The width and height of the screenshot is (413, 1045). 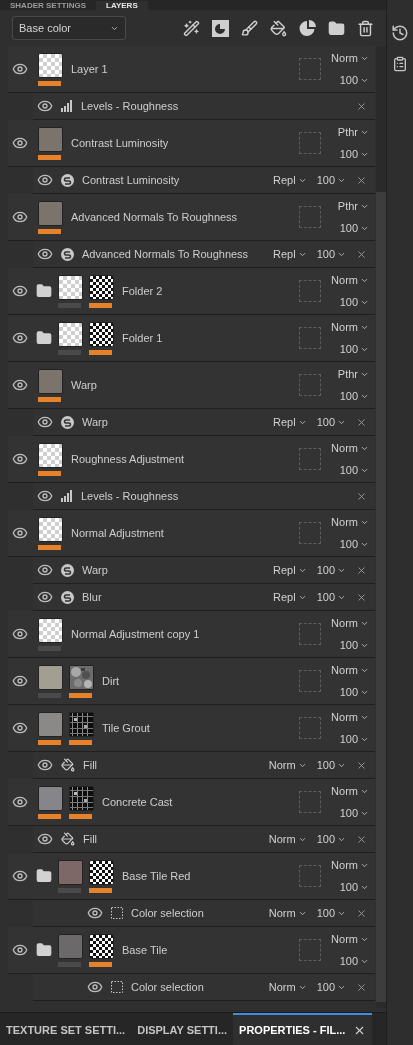 What do you see at coordinates (307, 28) in the screenshot?
I see `pie-icon` at bounding box center [307, 28].